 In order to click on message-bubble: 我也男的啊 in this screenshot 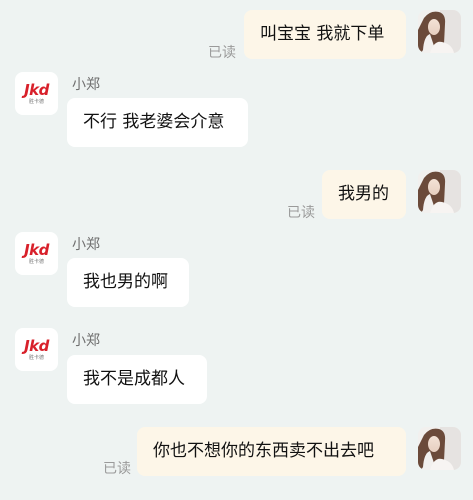, I will do `click(128, 282)`.